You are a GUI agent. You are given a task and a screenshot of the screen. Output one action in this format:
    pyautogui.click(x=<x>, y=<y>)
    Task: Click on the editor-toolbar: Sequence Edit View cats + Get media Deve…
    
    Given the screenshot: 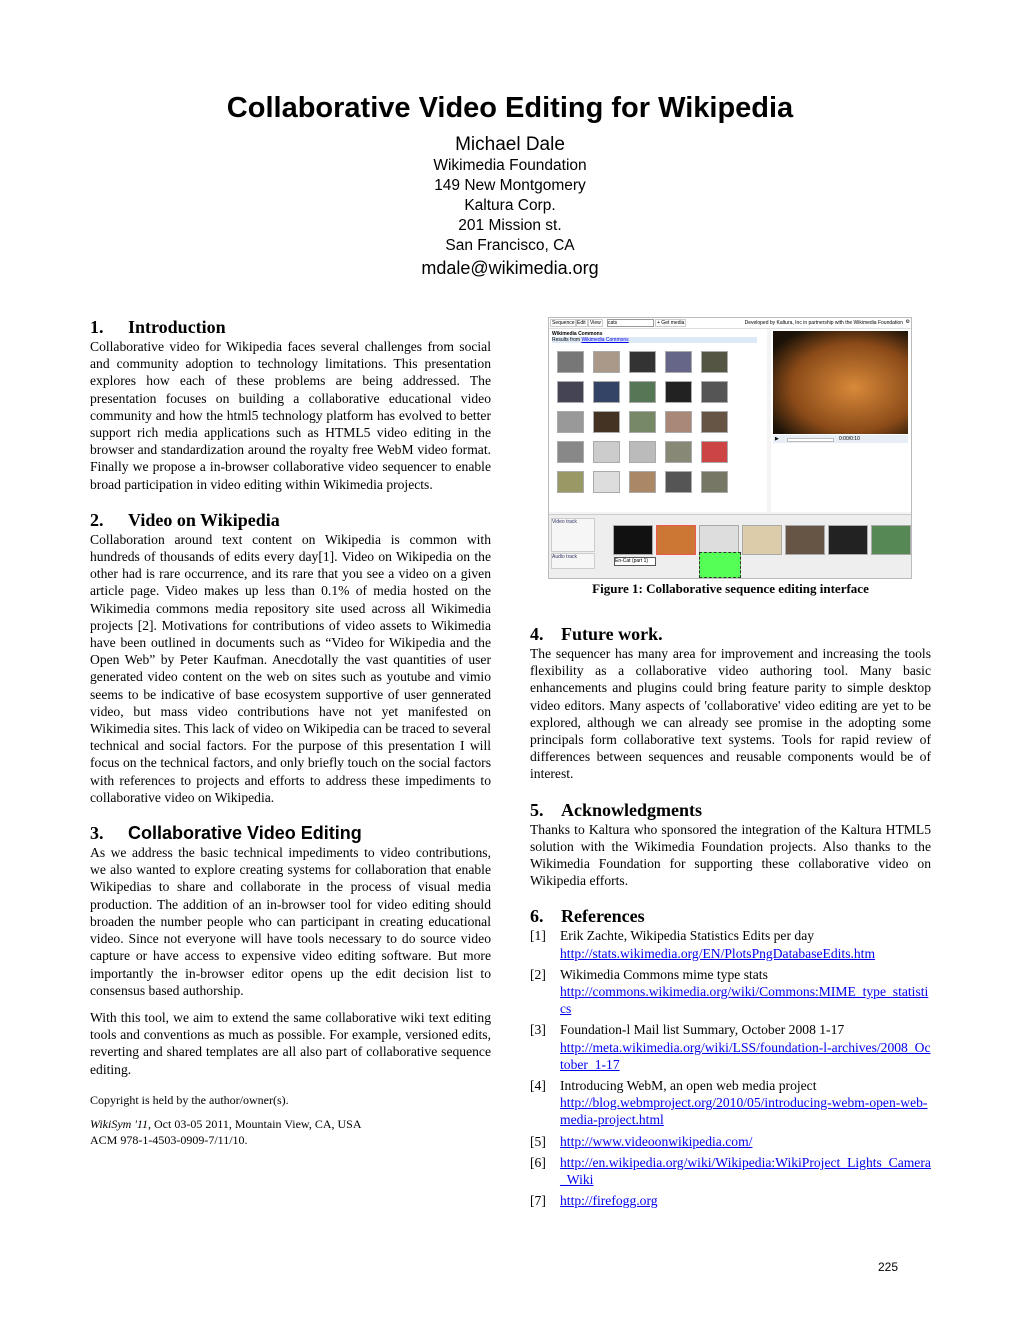 What is the action you would take?
    pyautogui.click(x=730, y=323)
    